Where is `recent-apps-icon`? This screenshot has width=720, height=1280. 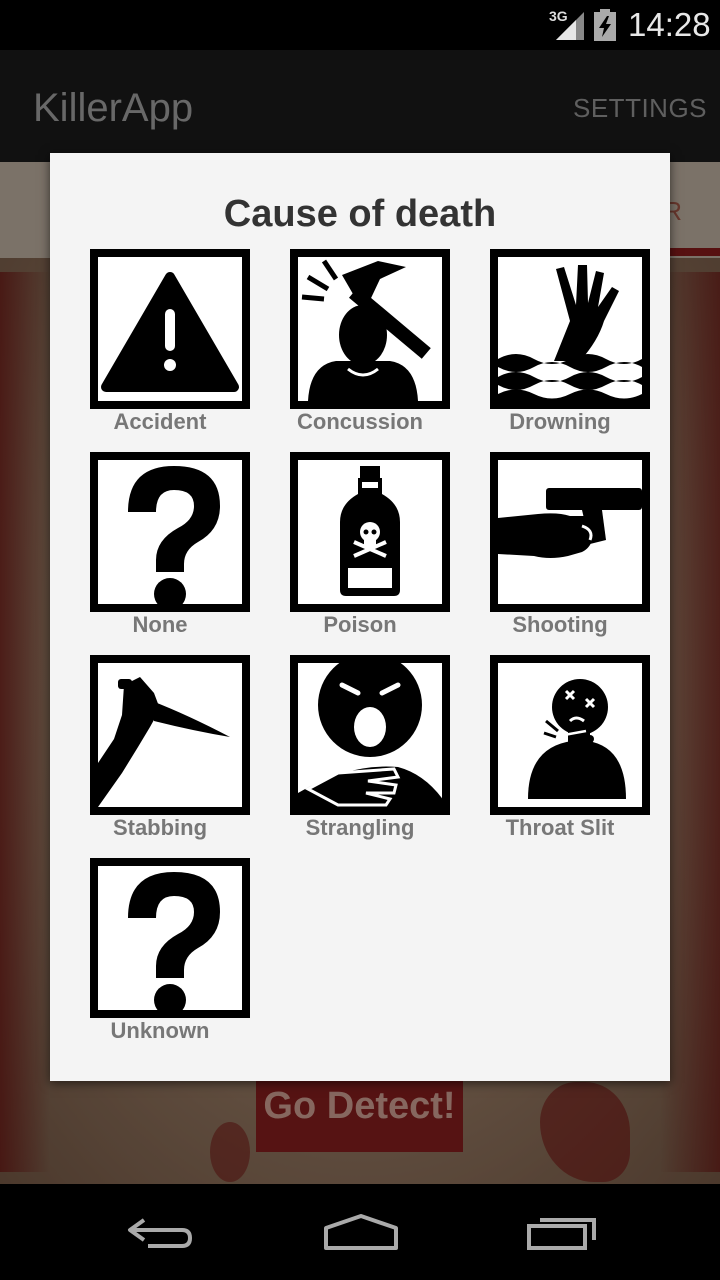 recent-apps-icon is located at coordinates (562, 1232).